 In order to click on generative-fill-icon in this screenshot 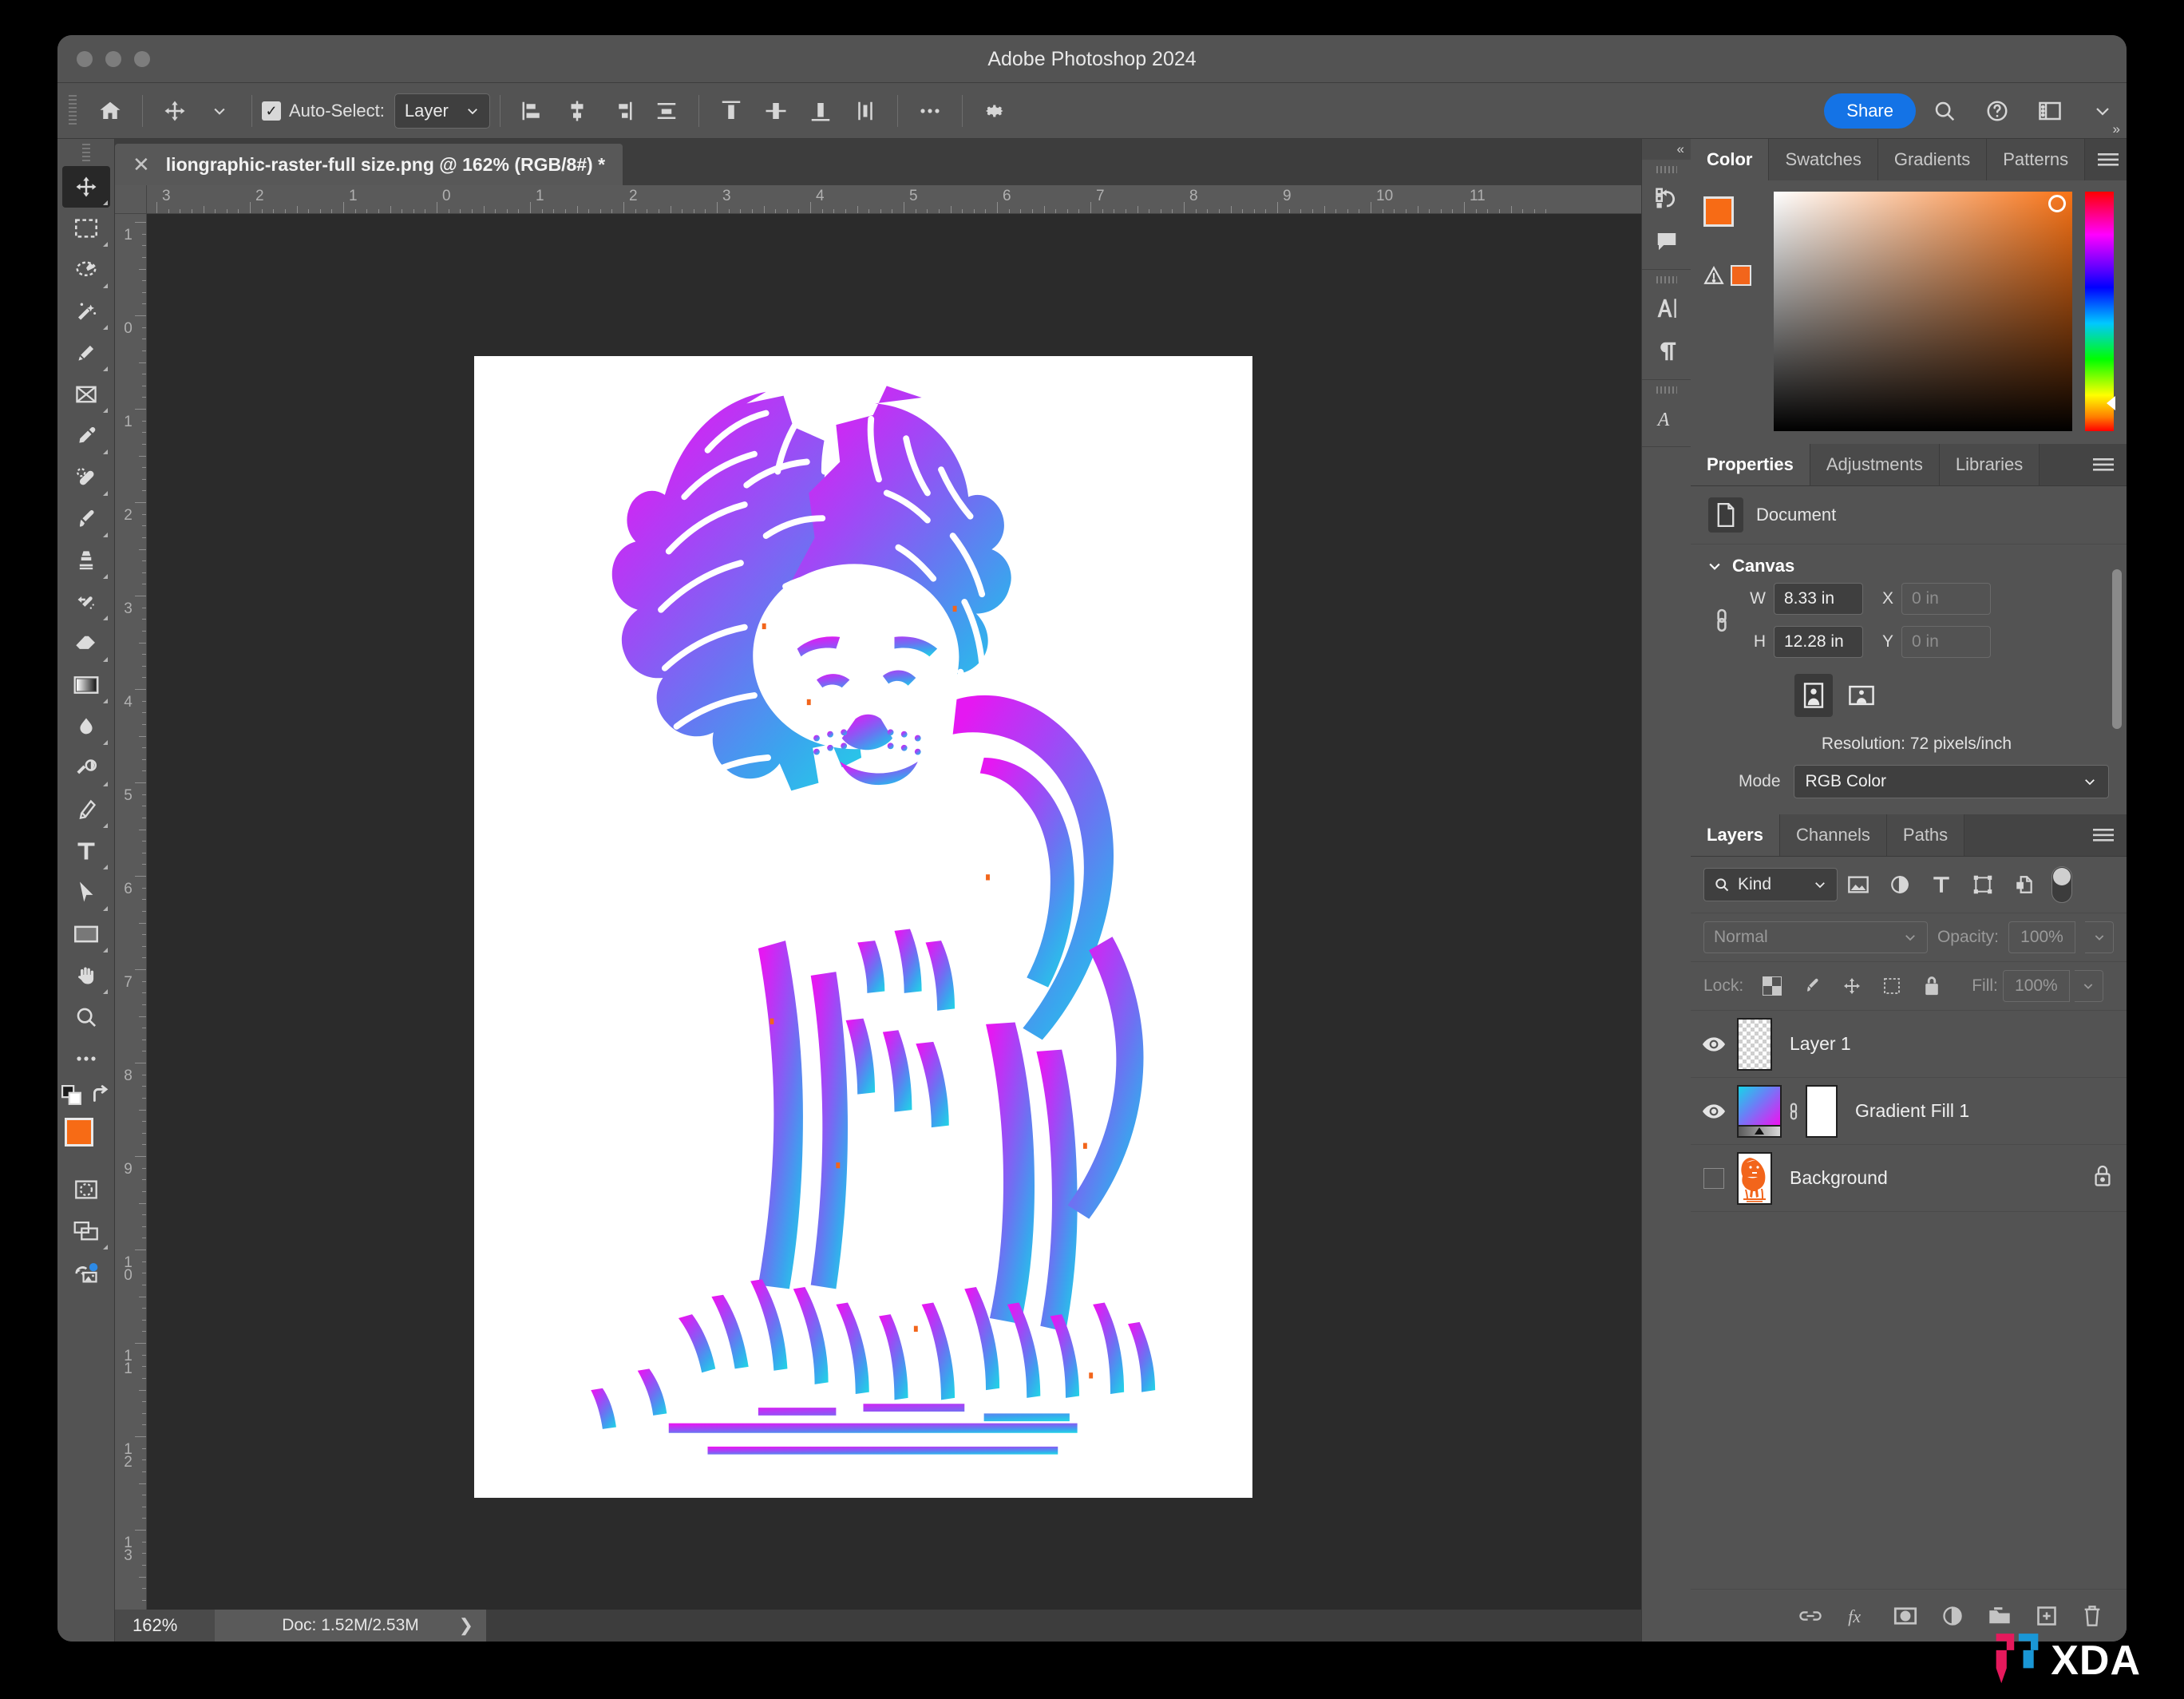, I will do `click(86, 1272)`.